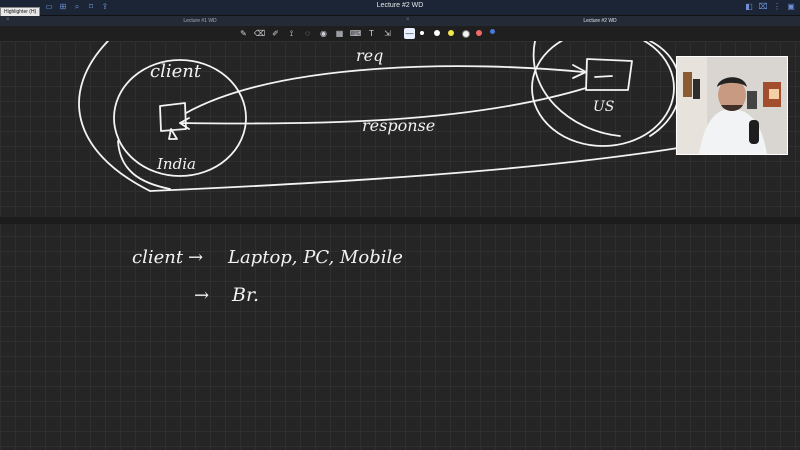 This screenshot has height=450, width=800. What do you see at coordinates (479, 33) in the screenshot?
I see `color-swatch-red` at bounding box center [479, 33].